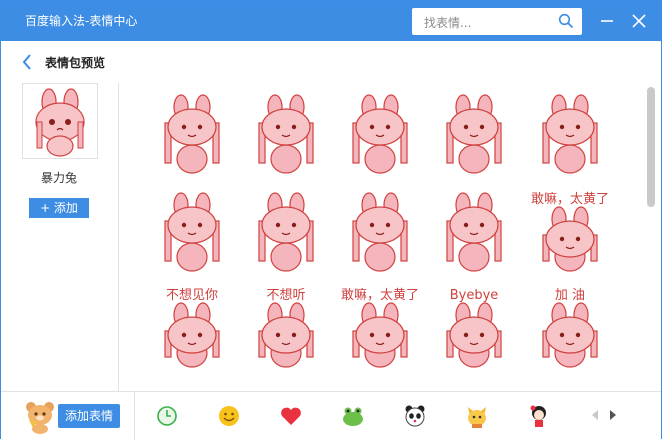 The height and width of the screenshot is (440, 662). I want to click on sticker-12: 不想听, so click(286, 327).